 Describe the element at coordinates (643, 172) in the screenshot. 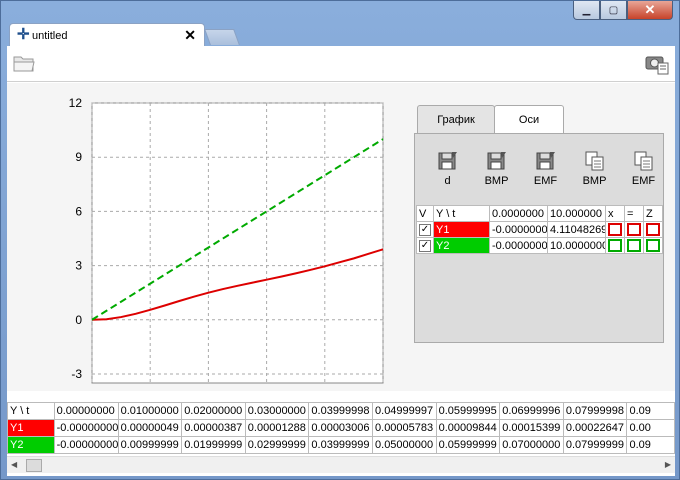

I see `export-button-4: EMF` at that location.